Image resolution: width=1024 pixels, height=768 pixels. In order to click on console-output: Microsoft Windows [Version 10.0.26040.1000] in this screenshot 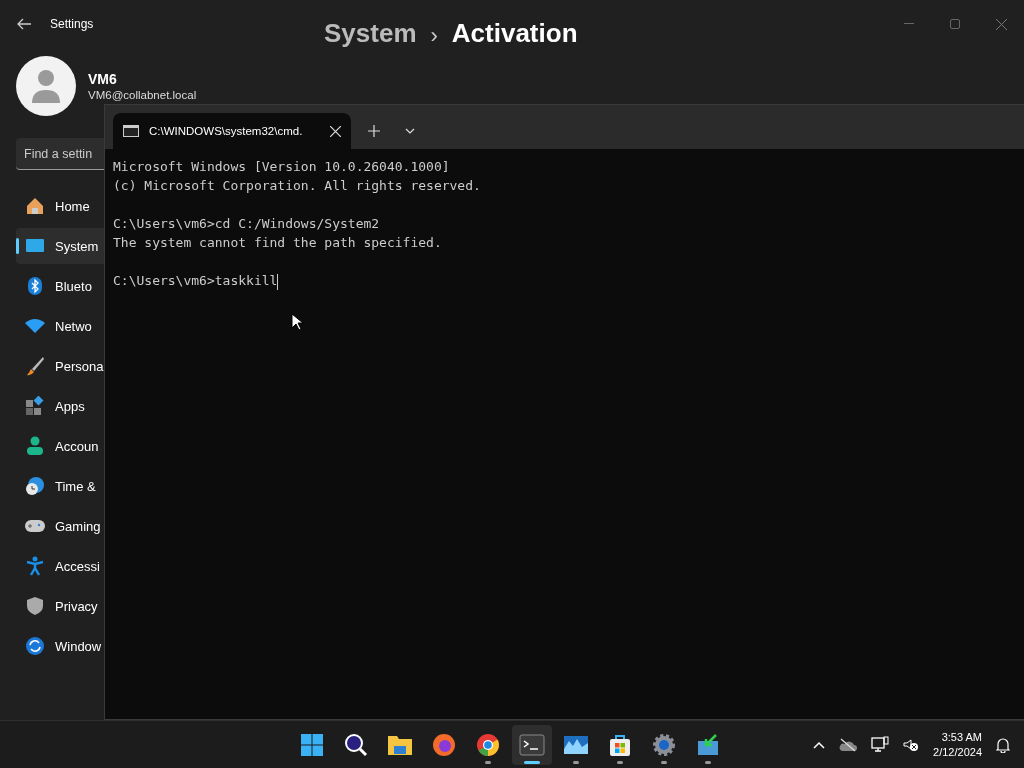, I will do `click(282, 167)`.